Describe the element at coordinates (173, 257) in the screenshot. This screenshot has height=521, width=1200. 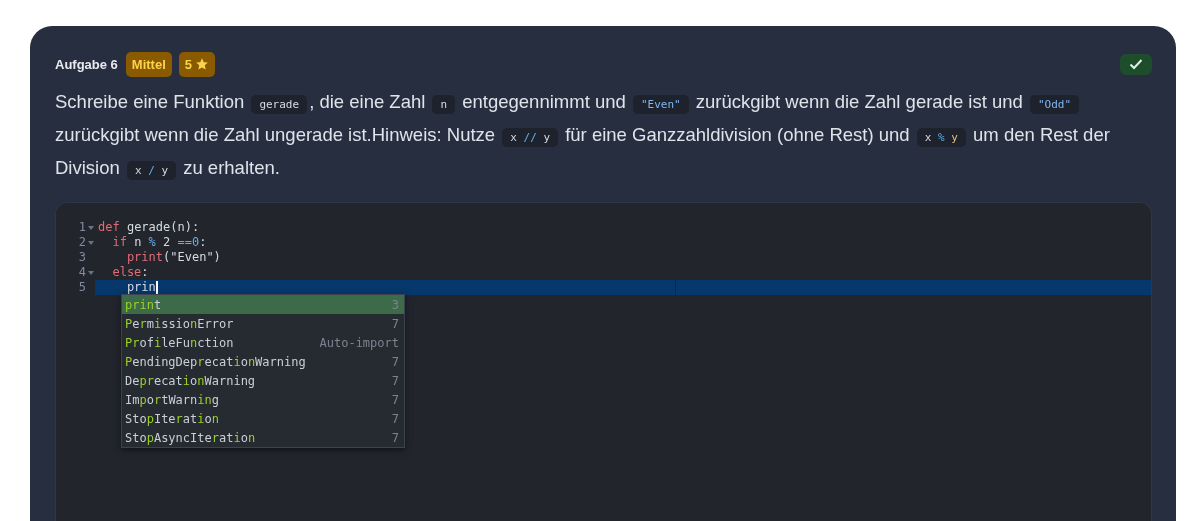
I see `code-line: print("Even")` at that location.